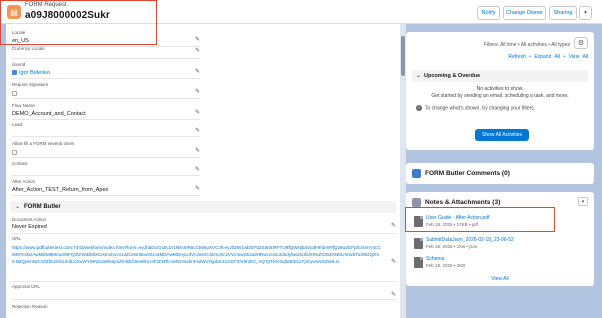 The image size is (602, 318). I want to click on contact-field: Contact ✎, so click(106, 168).